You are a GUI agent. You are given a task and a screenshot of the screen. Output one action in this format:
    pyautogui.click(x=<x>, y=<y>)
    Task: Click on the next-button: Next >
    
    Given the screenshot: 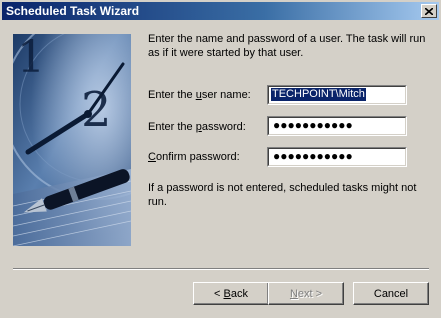 What is the action you would take?
    pyautogui.click(x=306, y=293)
    